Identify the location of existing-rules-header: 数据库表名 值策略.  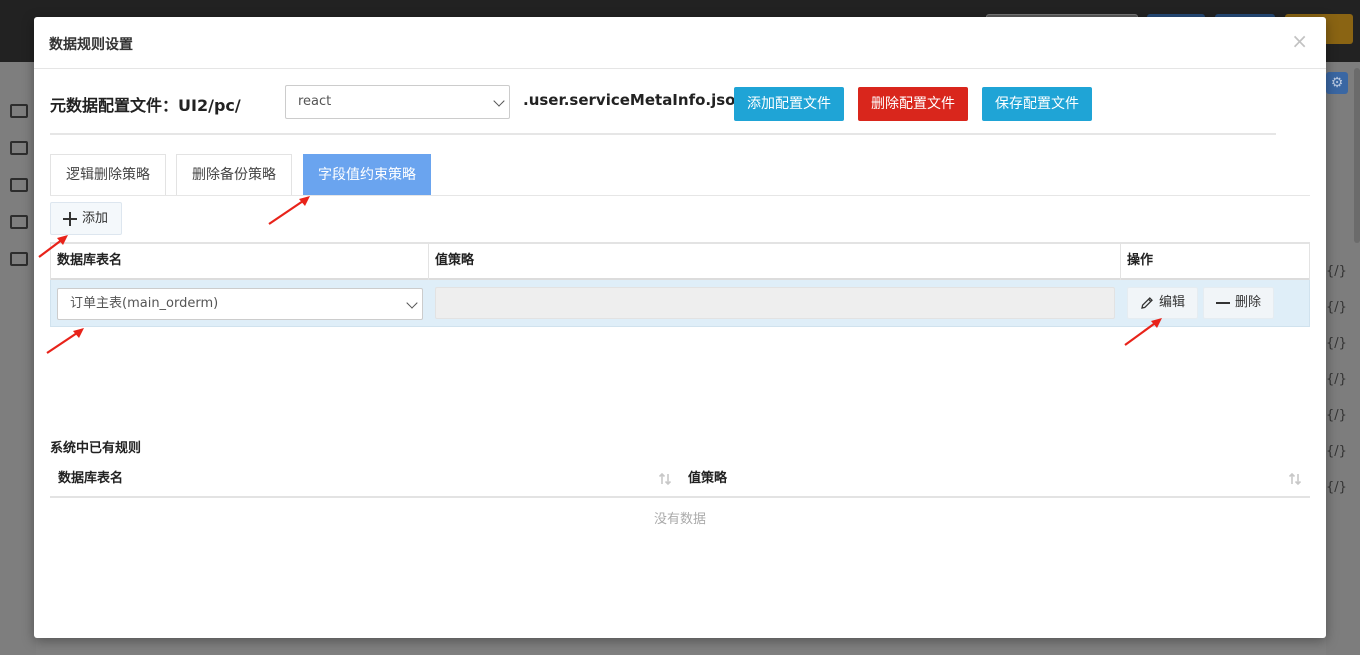
(680, 480).